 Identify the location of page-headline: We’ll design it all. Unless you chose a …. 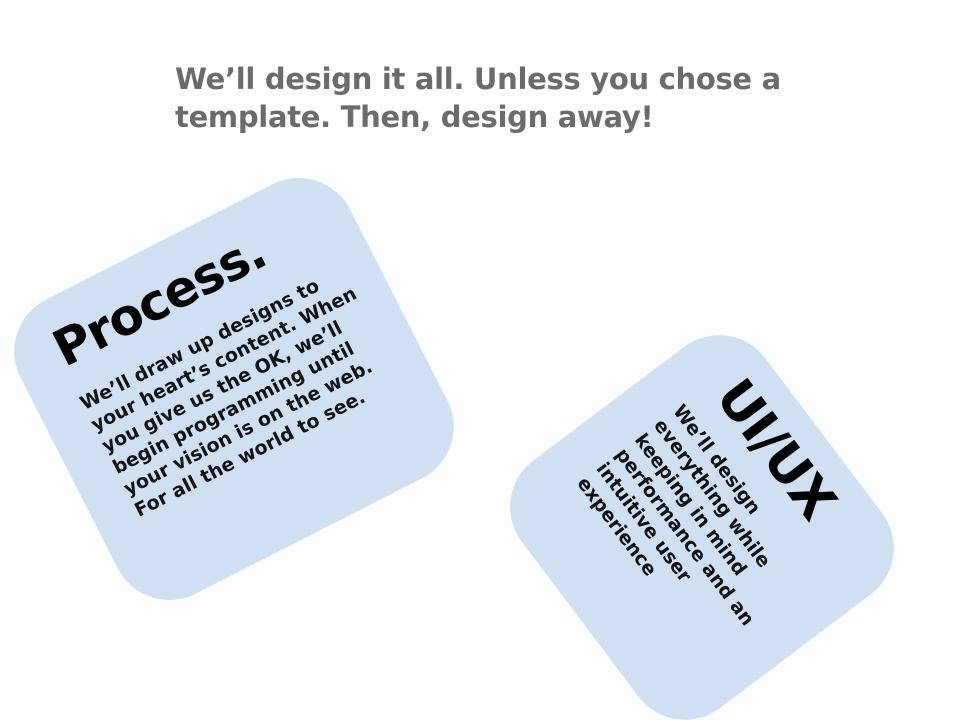
(478, 98).